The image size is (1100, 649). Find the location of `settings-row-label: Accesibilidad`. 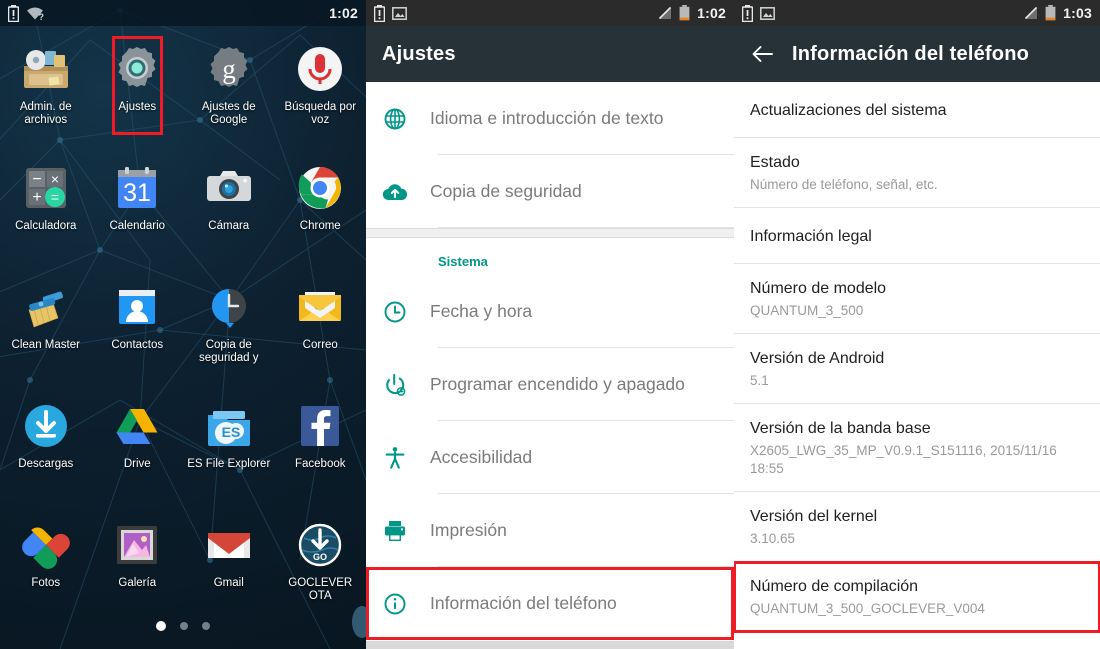

settings-row-label: Accesibilidad is located at coordinates (481, 457).